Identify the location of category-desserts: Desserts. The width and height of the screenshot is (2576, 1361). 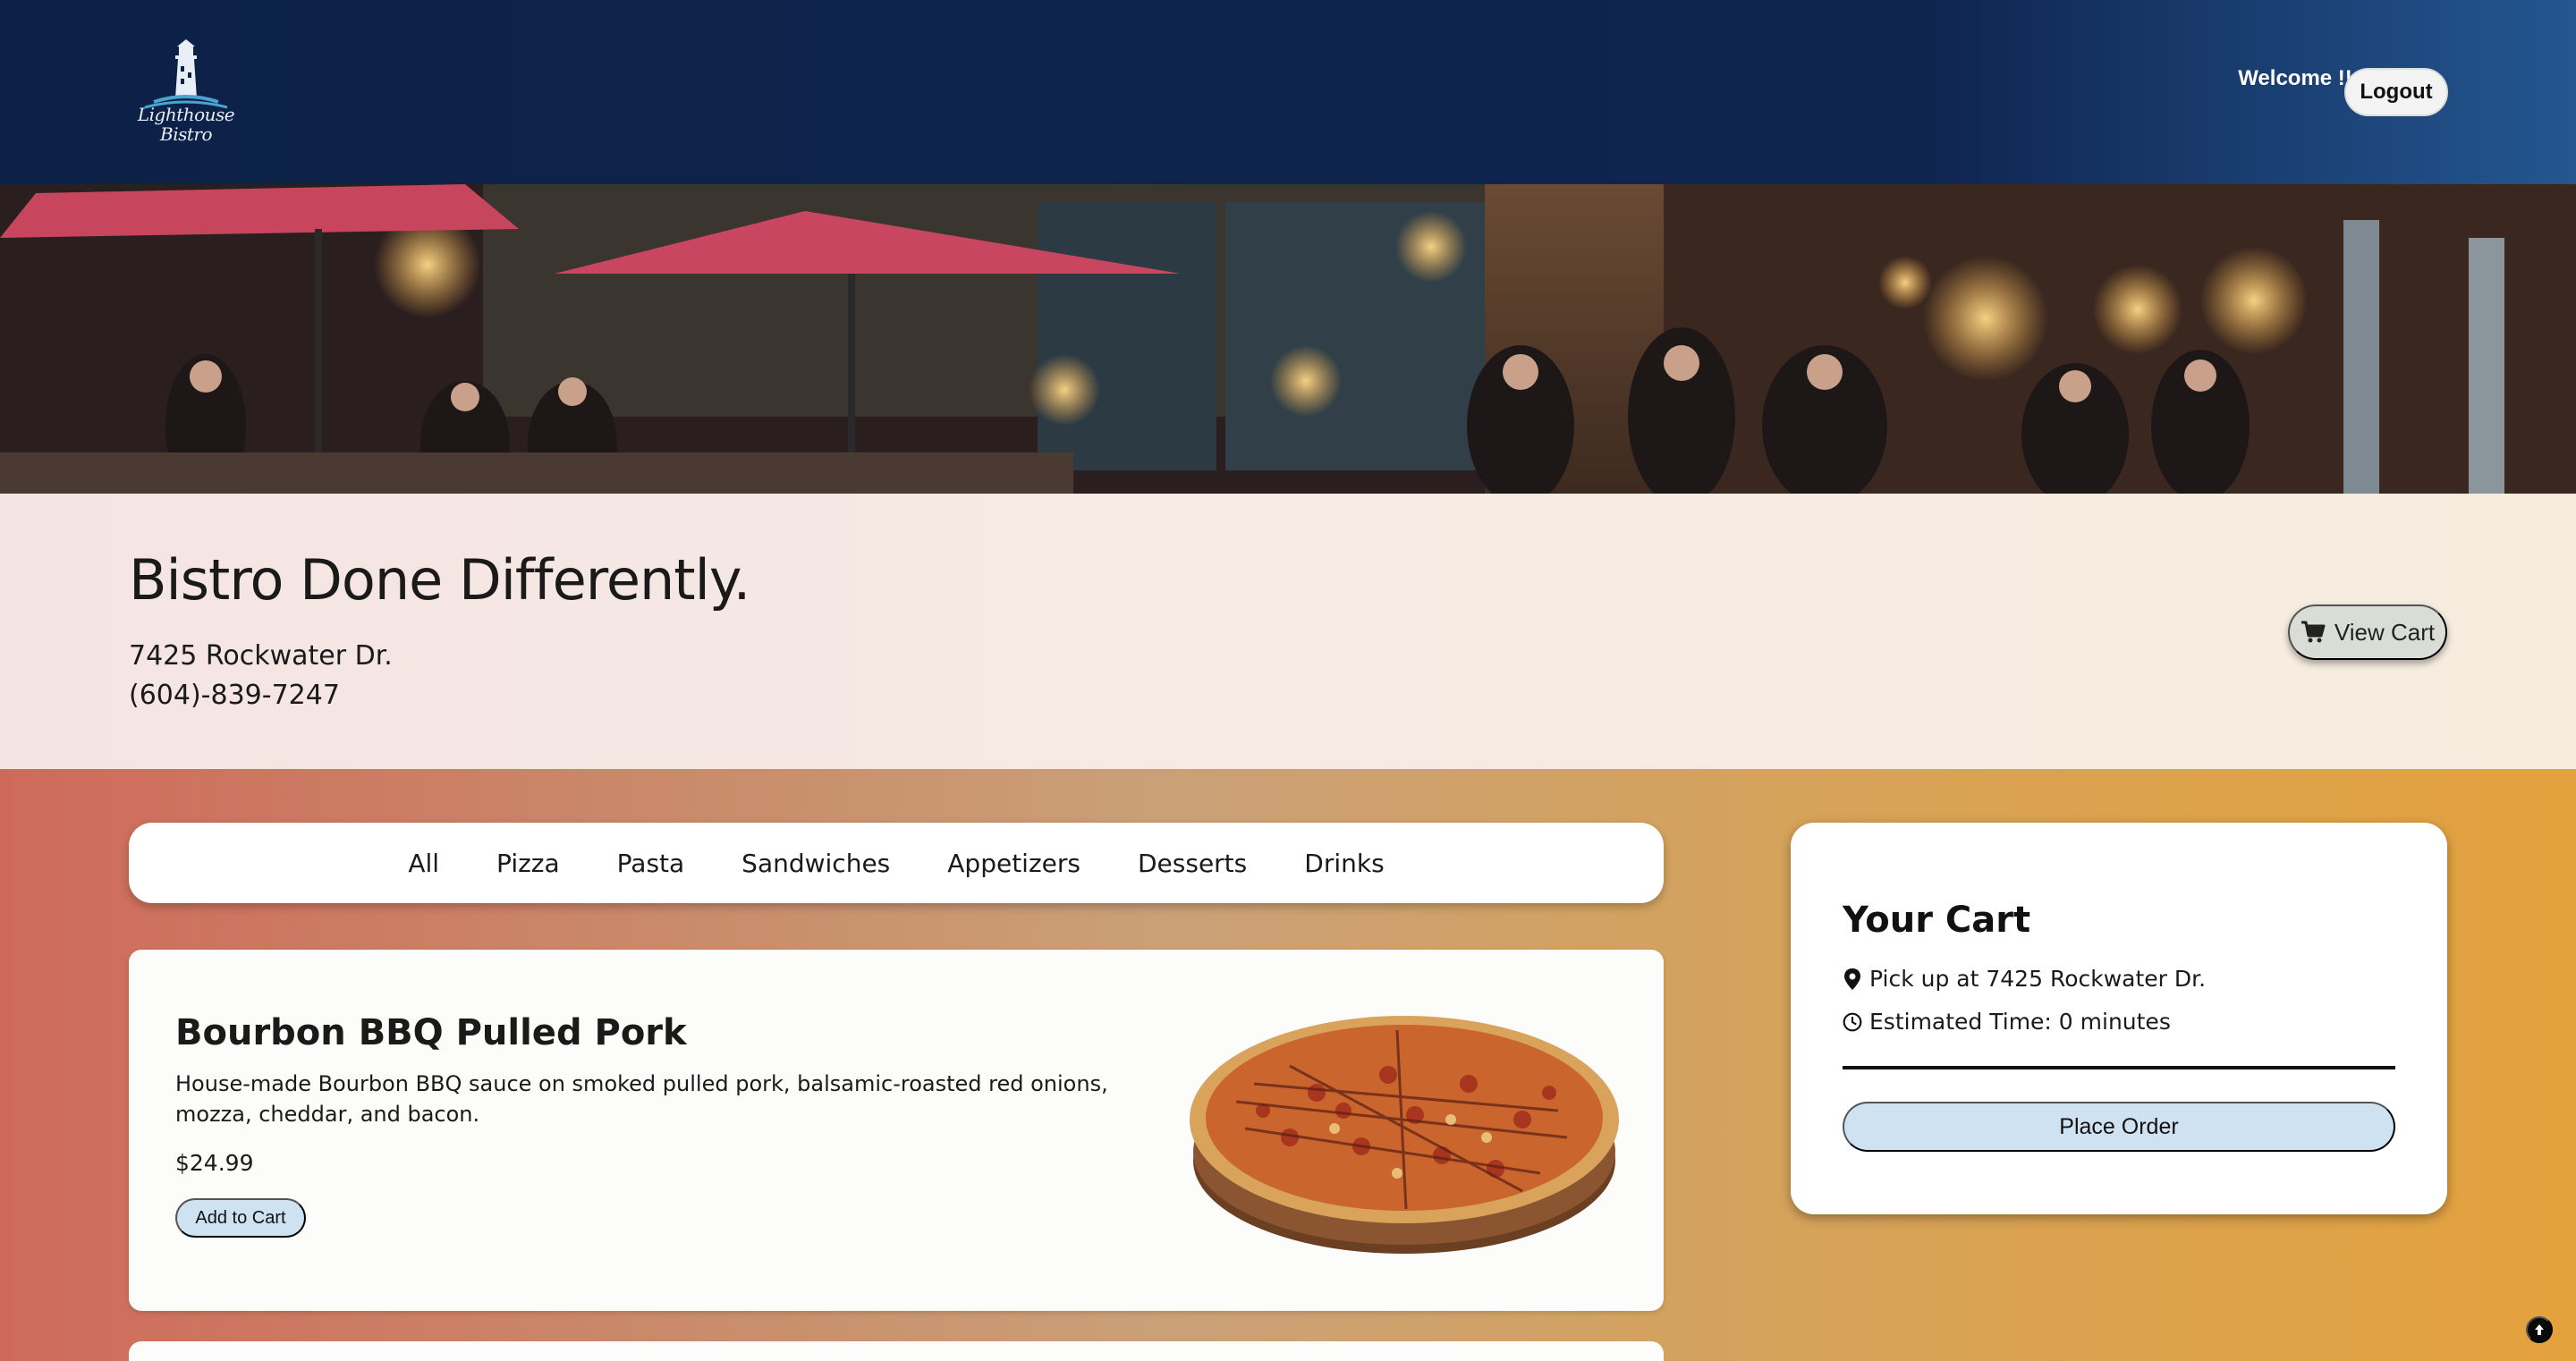
(1192, 863).